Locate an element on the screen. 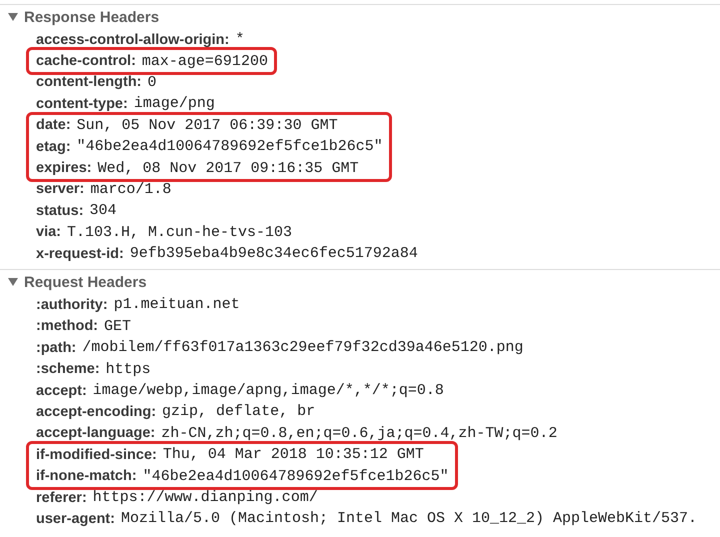 The image size is (720, 537). header-name: cache-control: is located at coordinates (86, 61).